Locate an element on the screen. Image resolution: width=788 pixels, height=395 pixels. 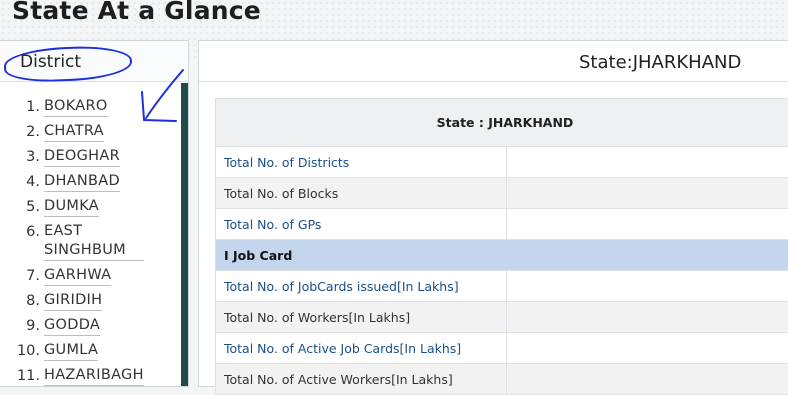
section-row: I Job Card is located at coordinates (502, 255).